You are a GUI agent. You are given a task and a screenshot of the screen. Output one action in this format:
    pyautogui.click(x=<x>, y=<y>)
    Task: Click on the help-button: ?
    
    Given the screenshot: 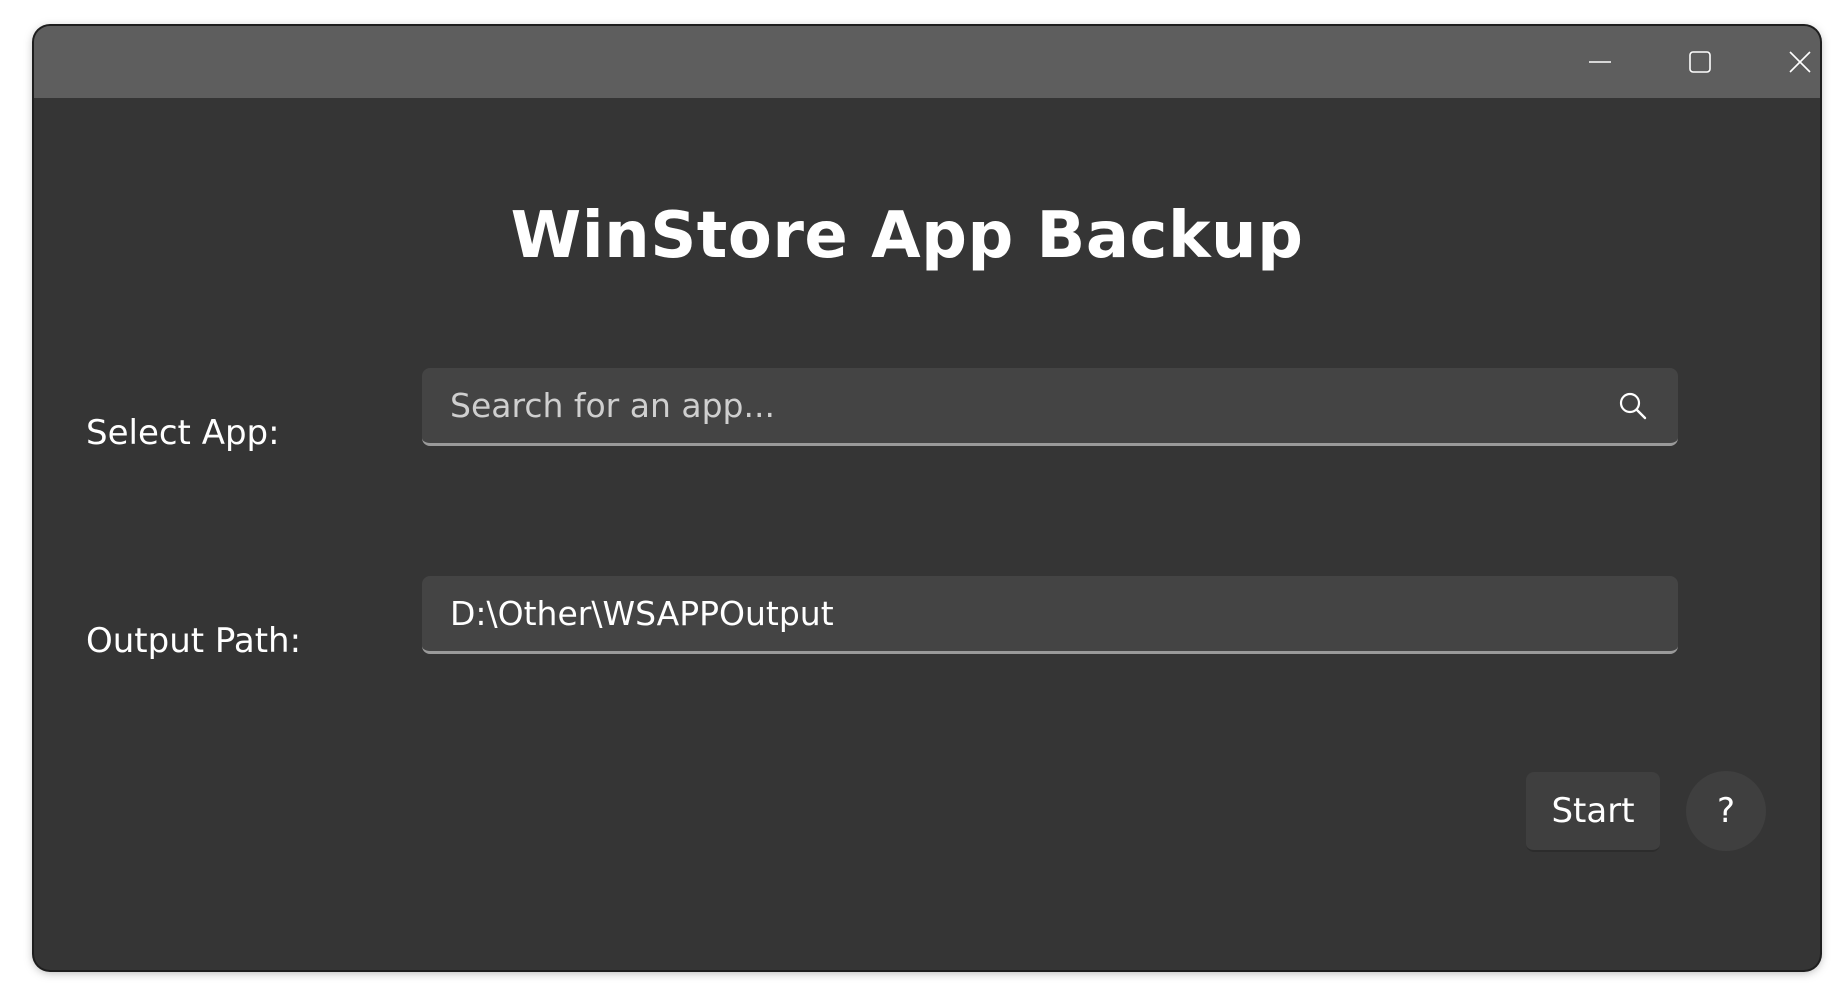 What is the action you would take?
    pyautogui.click(x=1726, y=811)
    